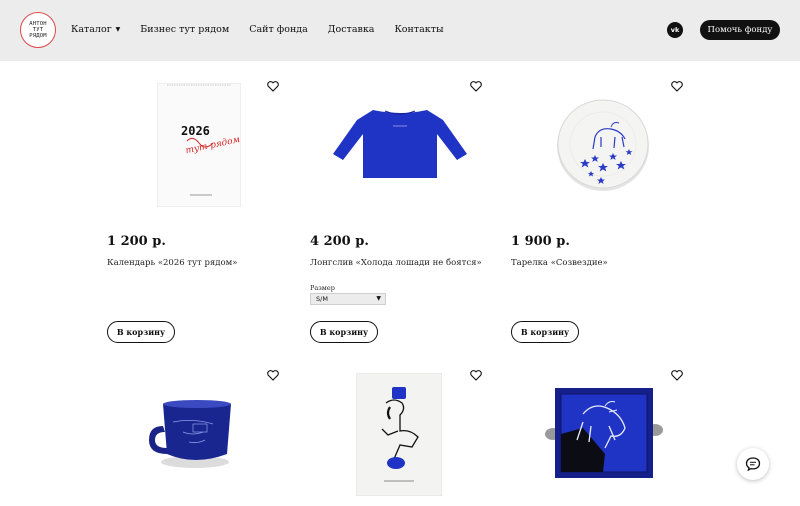  I want to click on nav-catalog: Каталог ▼, so click(95, 29).